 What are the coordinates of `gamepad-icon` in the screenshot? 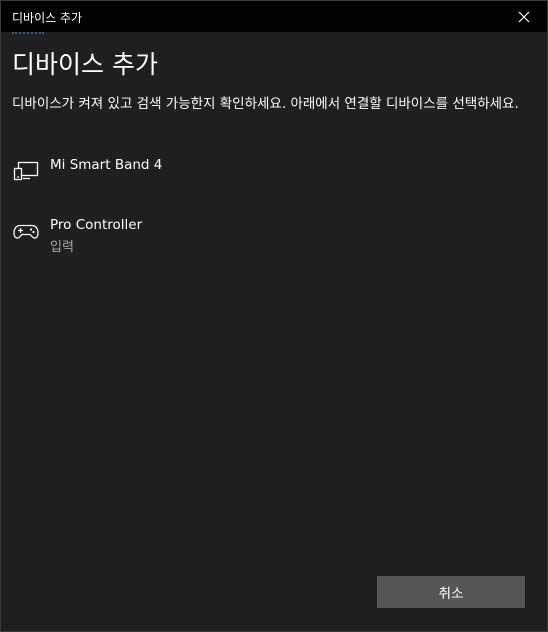 It's located at (26, 231).